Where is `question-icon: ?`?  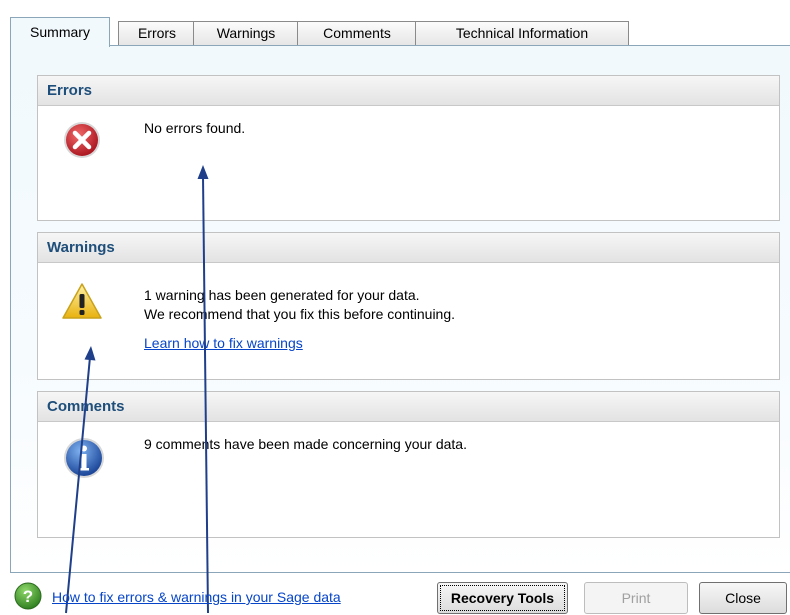 question-icon: ? is located at coordinates (28, 596).